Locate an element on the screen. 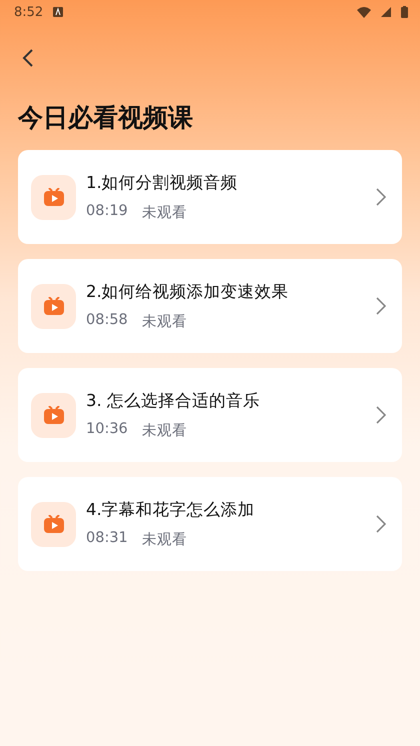  lesson-card: 3. 怎么选择合适的音乐 10:36 未观看 is located at coordinates (210, 415).